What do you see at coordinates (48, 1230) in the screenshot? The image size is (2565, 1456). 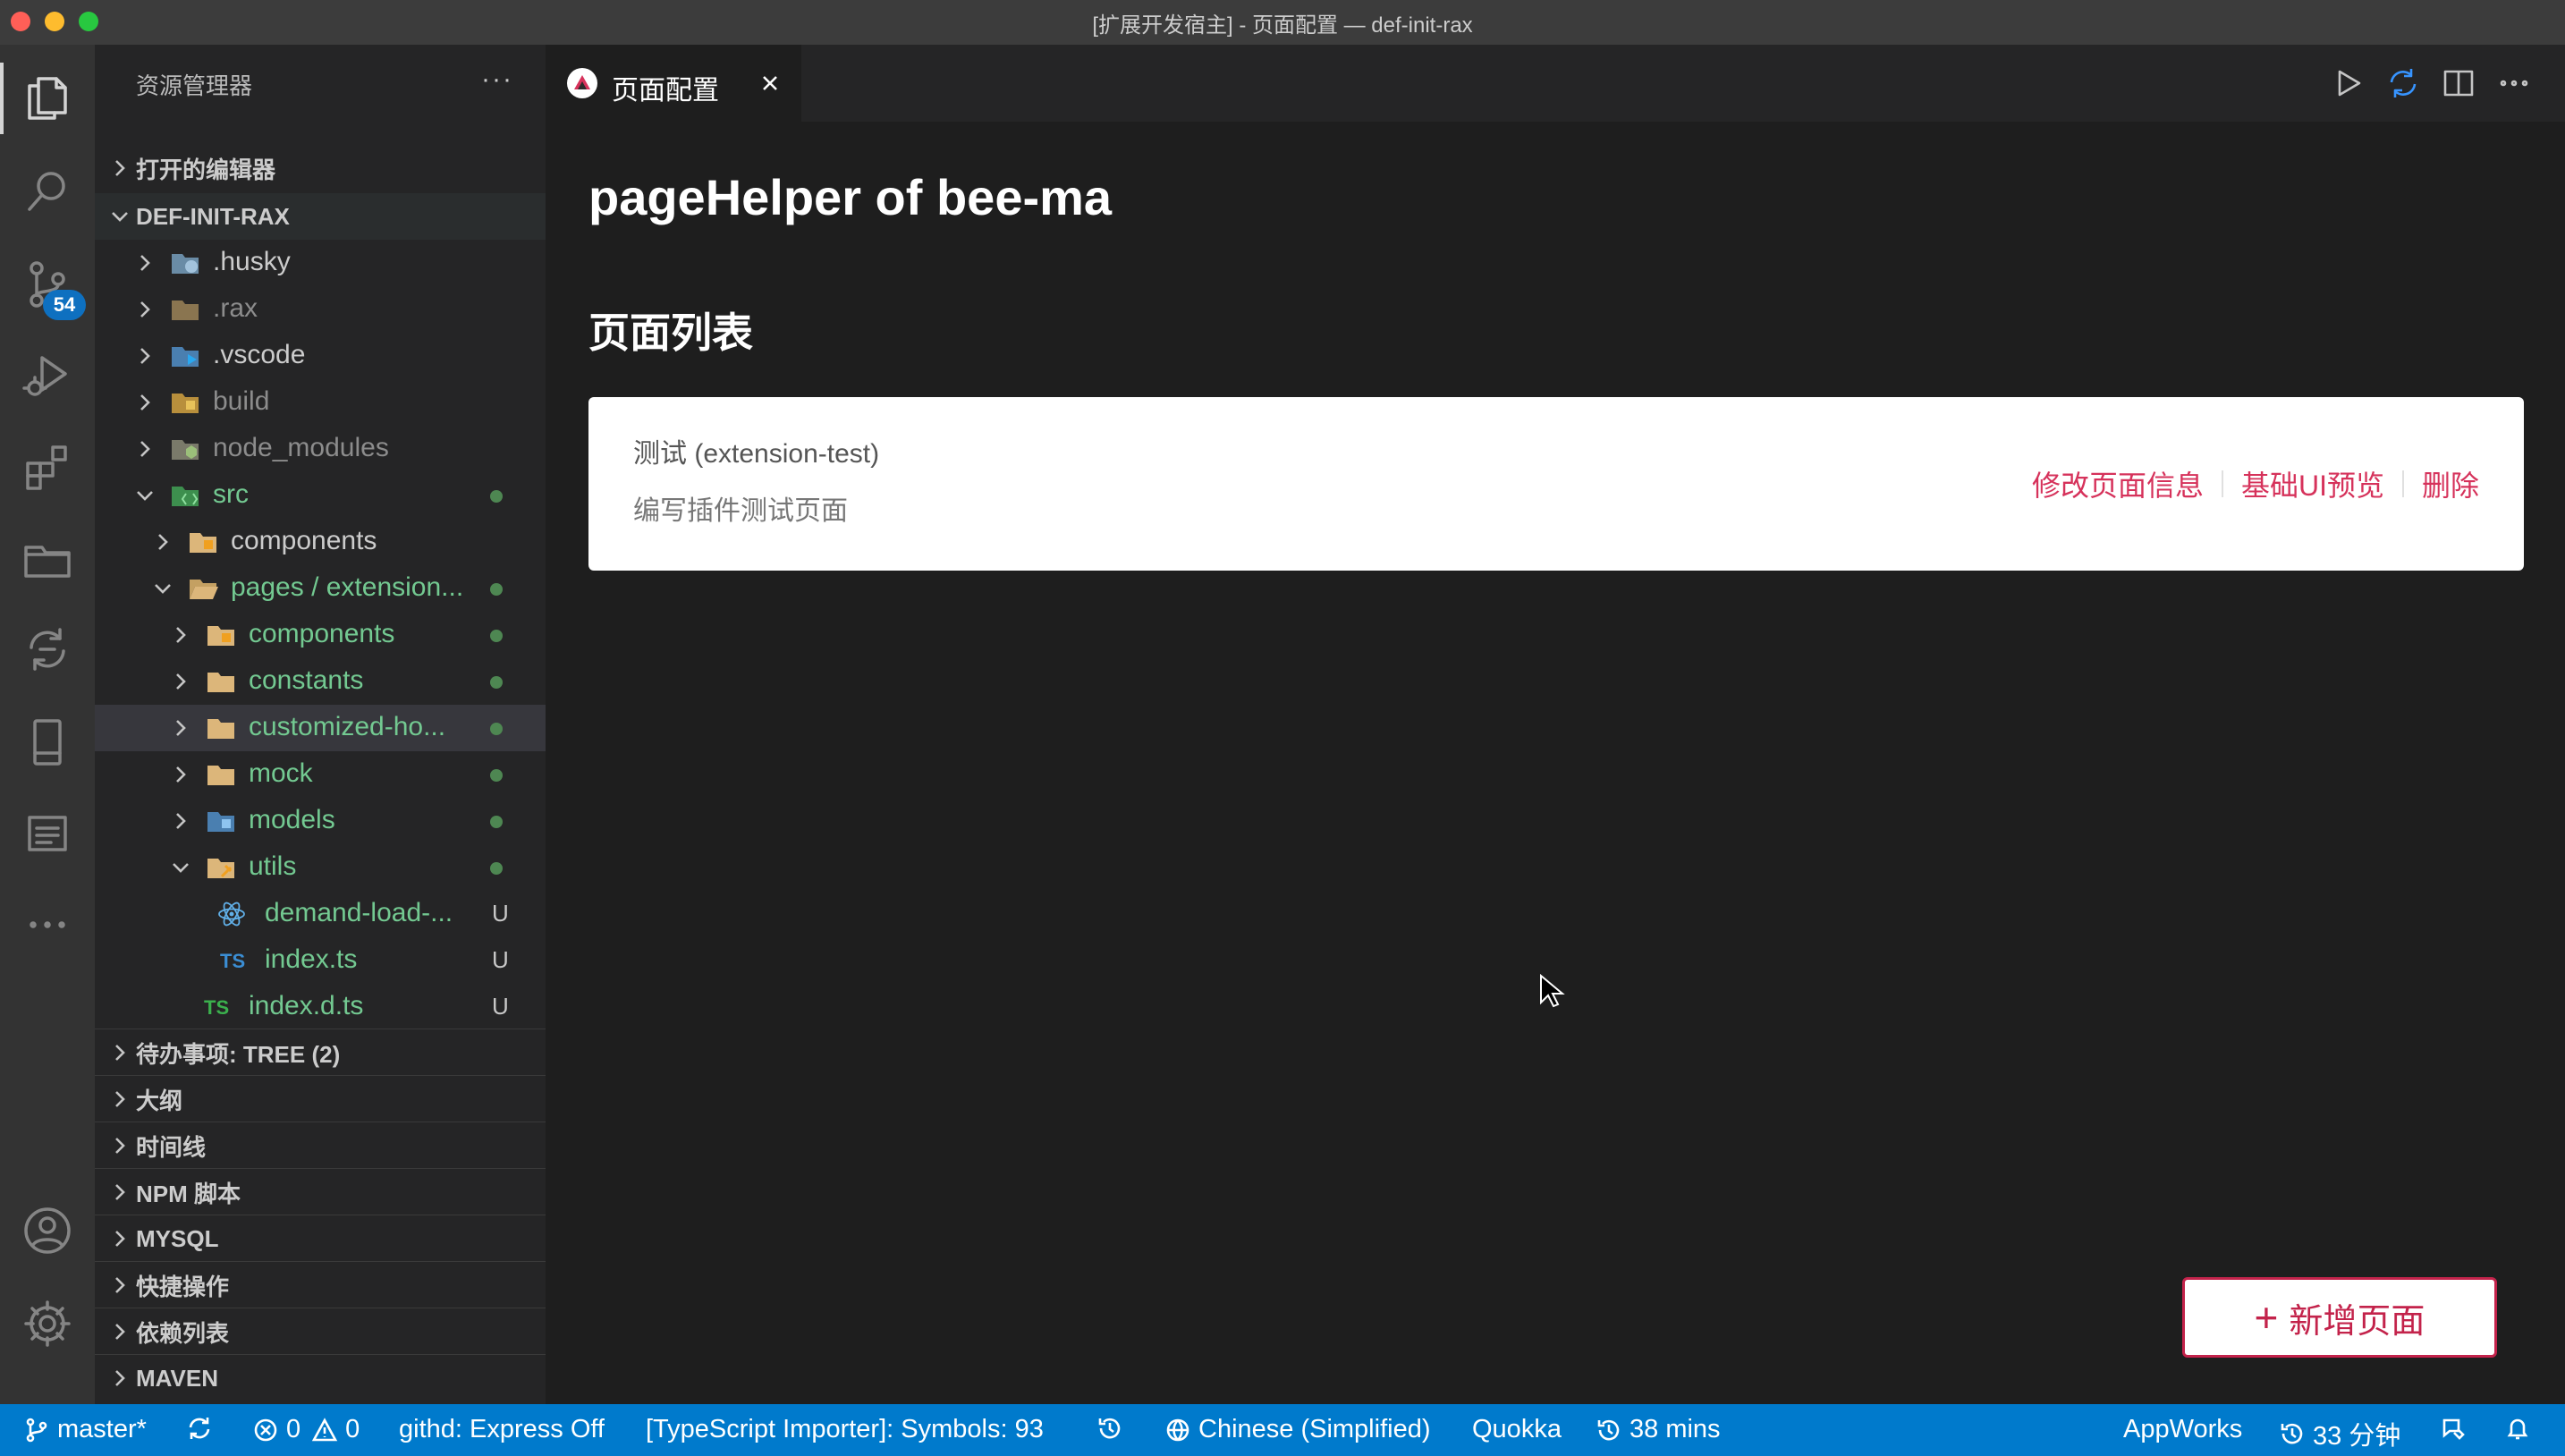 I see `accounts-button` at bounding box center [48, 1230].